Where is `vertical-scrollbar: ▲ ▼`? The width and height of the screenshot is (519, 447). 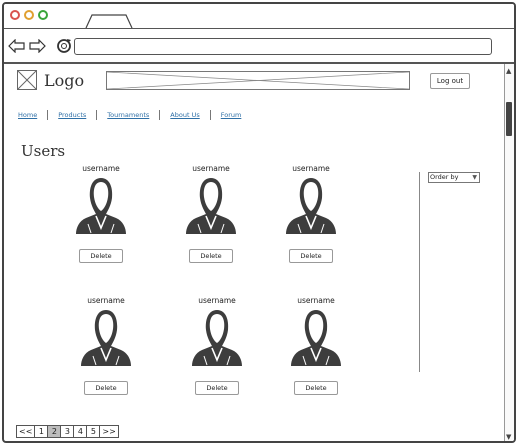 vertical-scrollbar: ▲ ▼ is located at coordinates (509, 252).